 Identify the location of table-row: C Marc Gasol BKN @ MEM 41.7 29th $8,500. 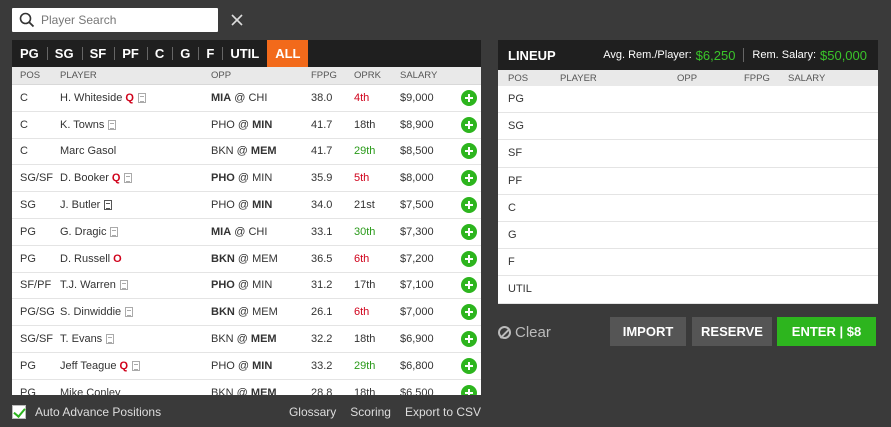
(246, 152).